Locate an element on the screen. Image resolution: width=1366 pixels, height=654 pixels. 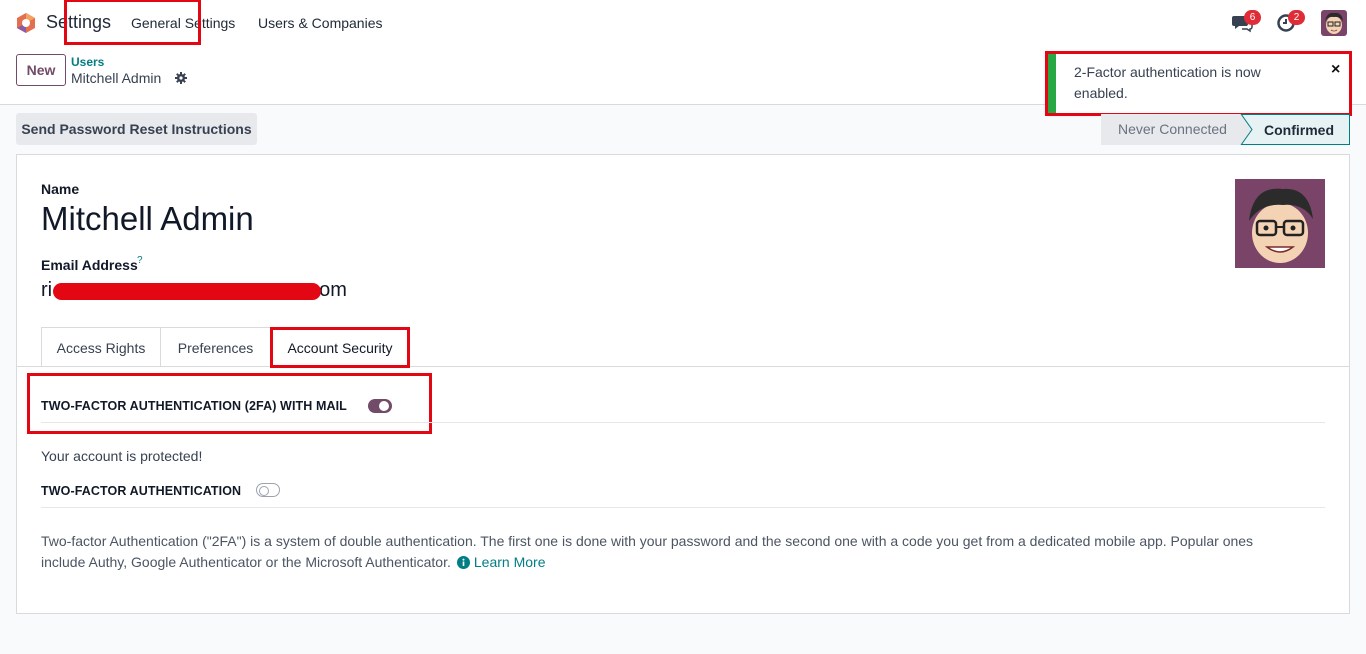
stage-separator-arrow is located at coordinates (1248, 129).